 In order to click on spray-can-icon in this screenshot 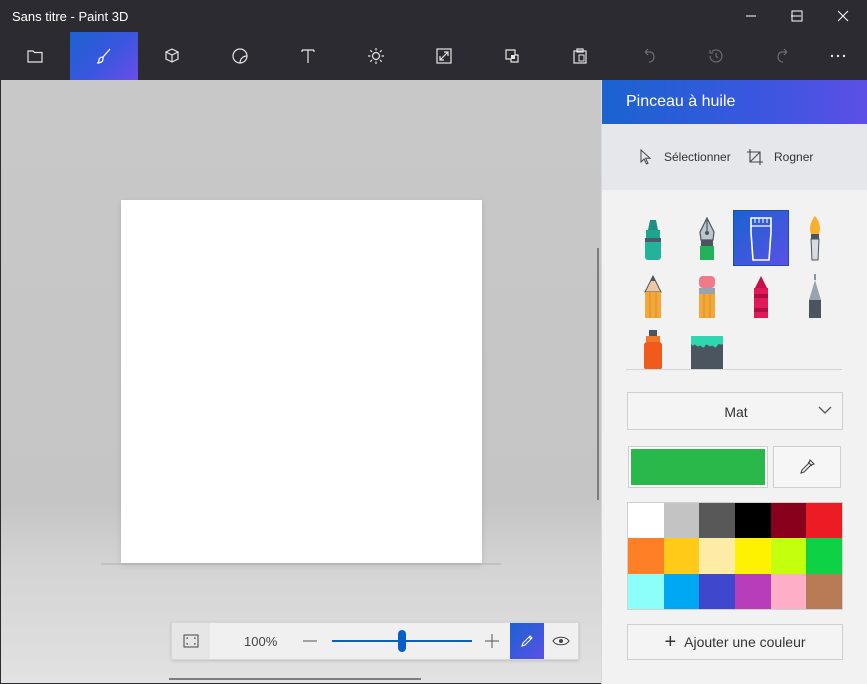, I will do `click(653, 349)`.